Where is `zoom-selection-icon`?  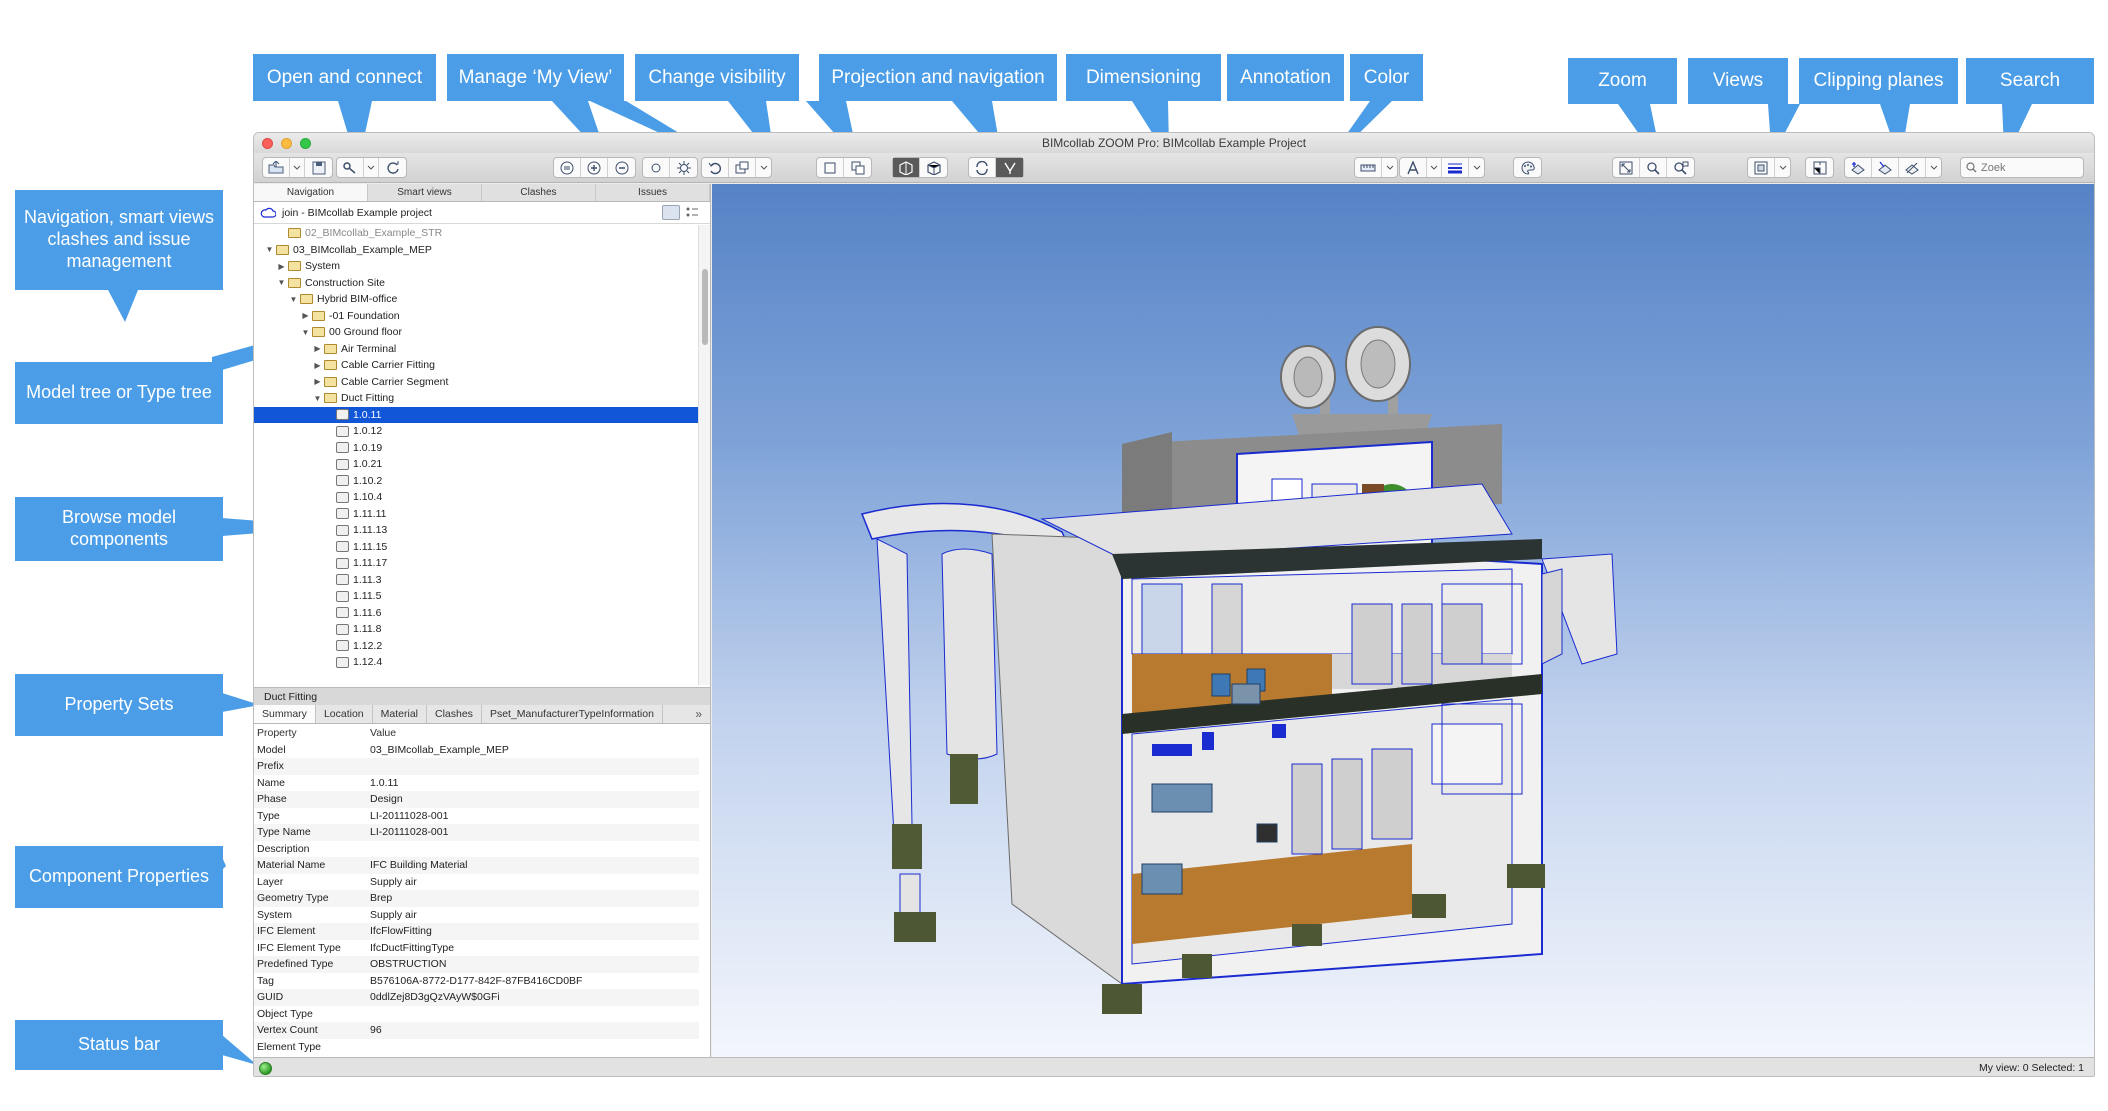
zoom-selection-icon is located at coordinates (1653, 167).